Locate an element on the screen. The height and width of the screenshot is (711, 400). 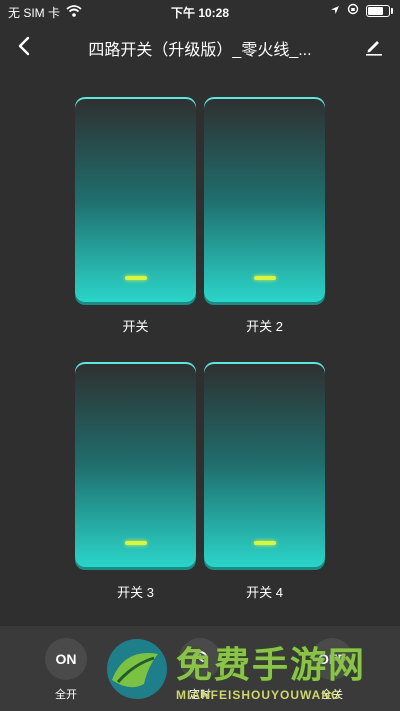
battery-fill is located at coordinates (376, 10).